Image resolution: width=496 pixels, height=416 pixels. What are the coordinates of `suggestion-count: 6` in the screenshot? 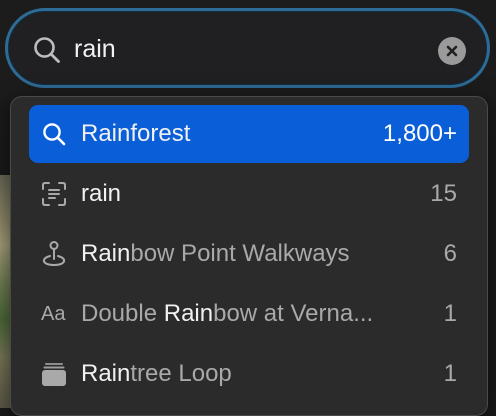 It's located at (450, 253).